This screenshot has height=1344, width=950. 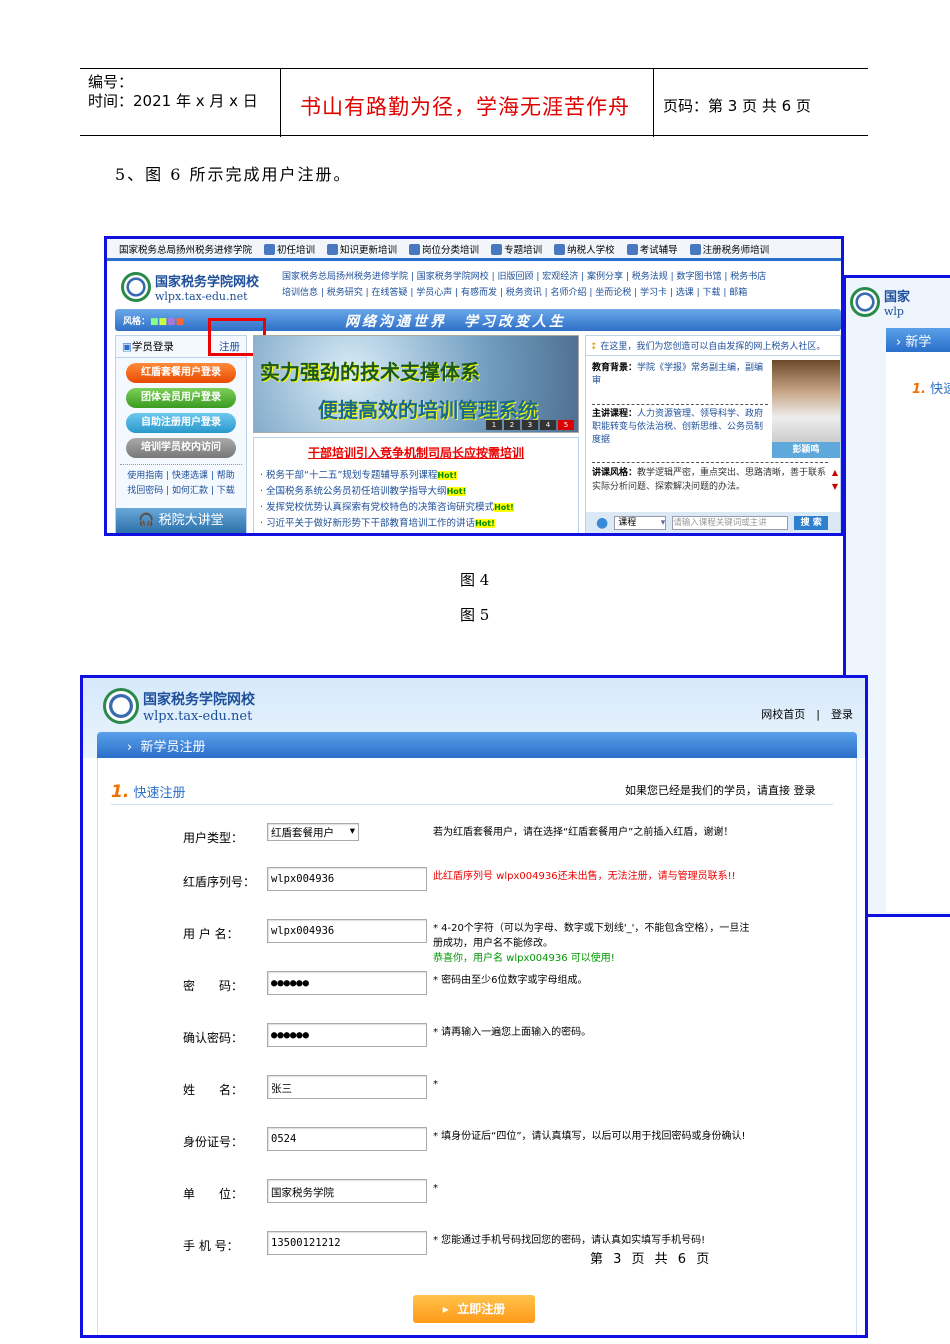 What do you see at coordinates (477, 745) in the screenshot?
I see `register-bar: › 新学员注册` at bounding box center [477, 745].